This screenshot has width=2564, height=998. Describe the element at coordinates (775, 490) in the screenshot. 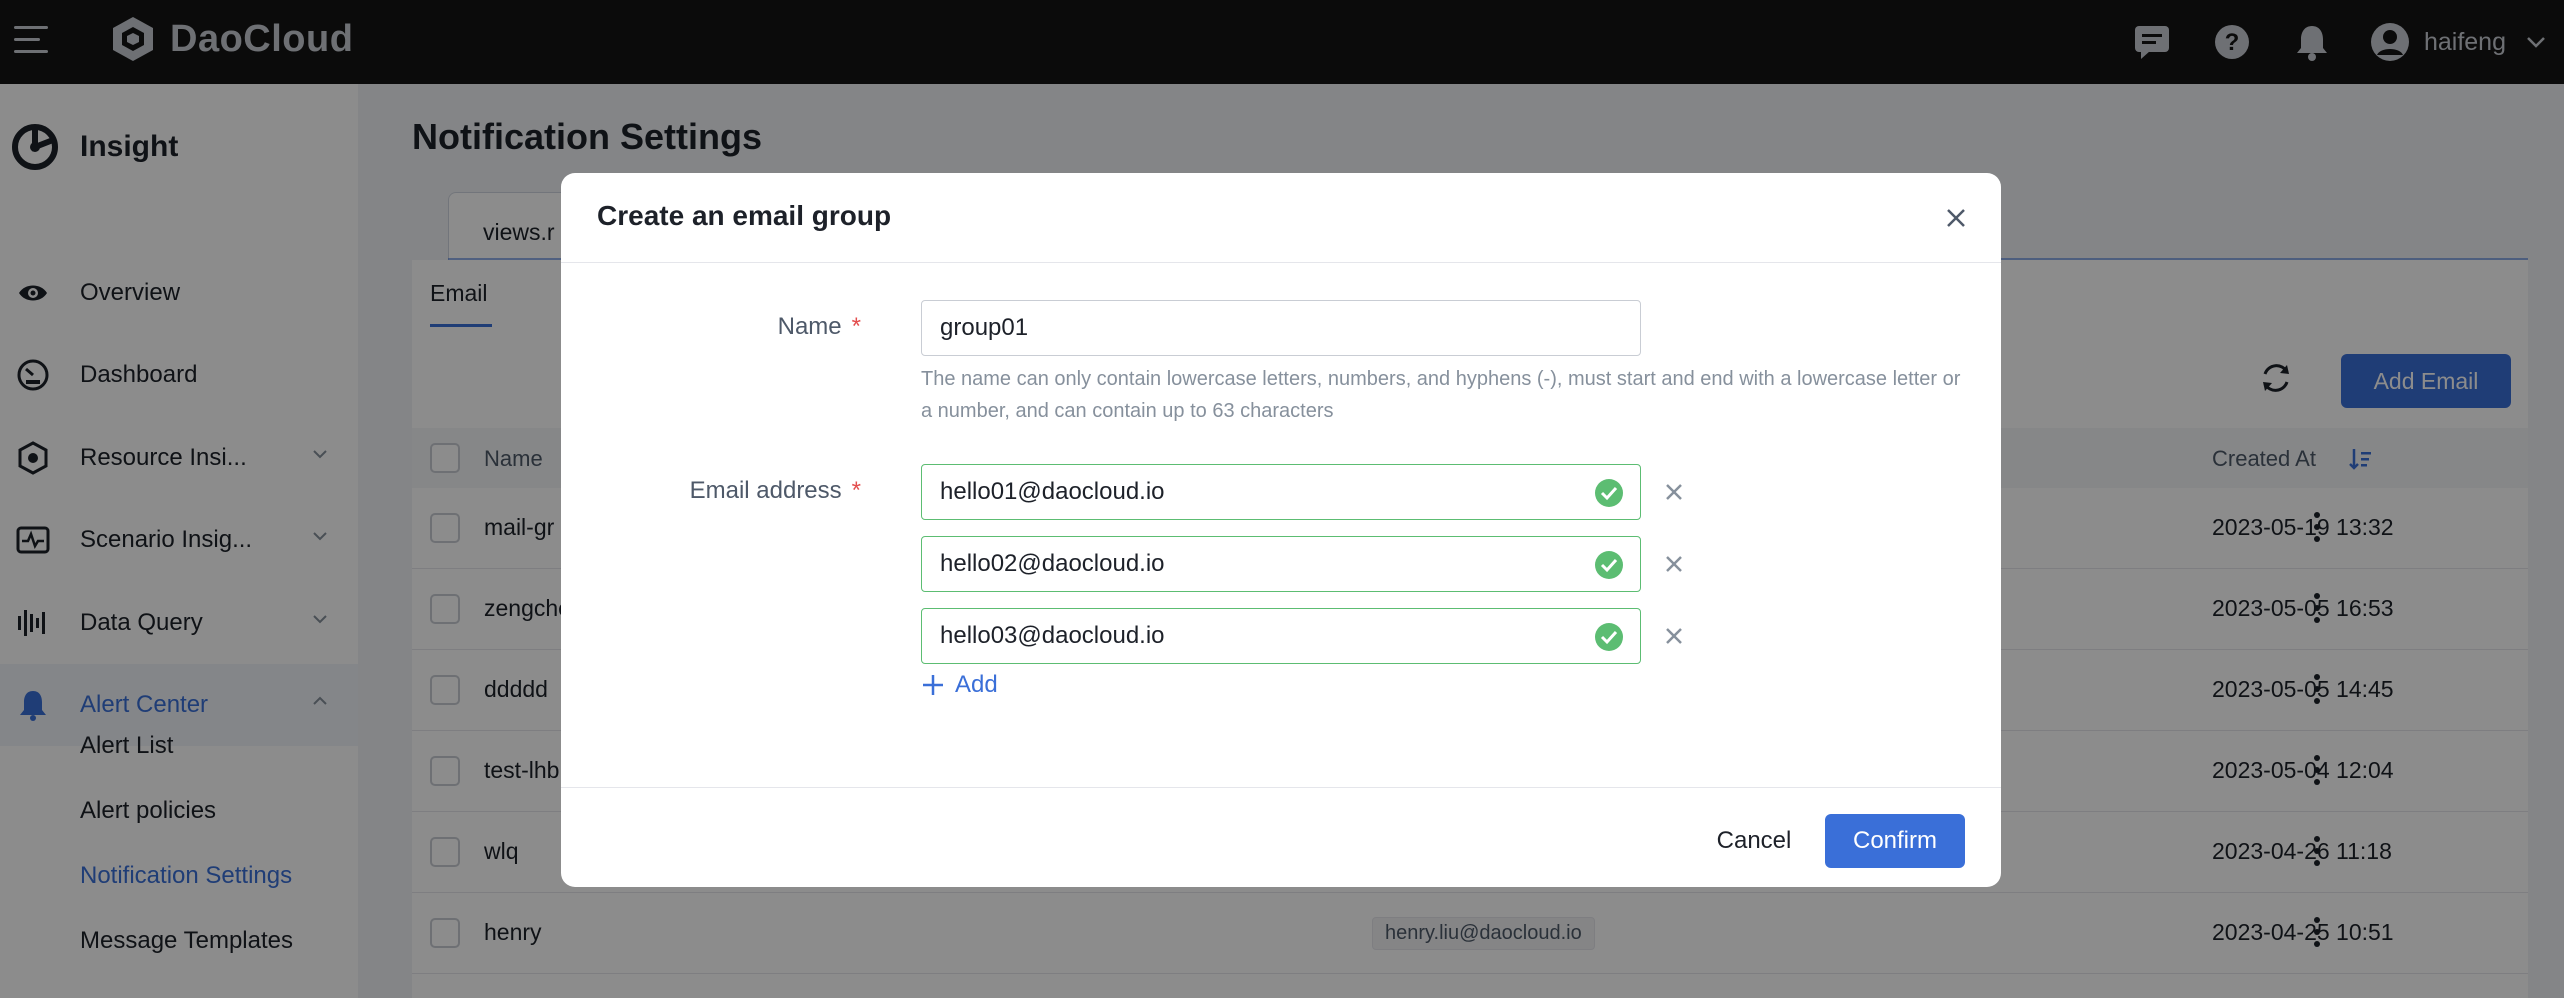

I see `email-address-label: Email address *` at that location.